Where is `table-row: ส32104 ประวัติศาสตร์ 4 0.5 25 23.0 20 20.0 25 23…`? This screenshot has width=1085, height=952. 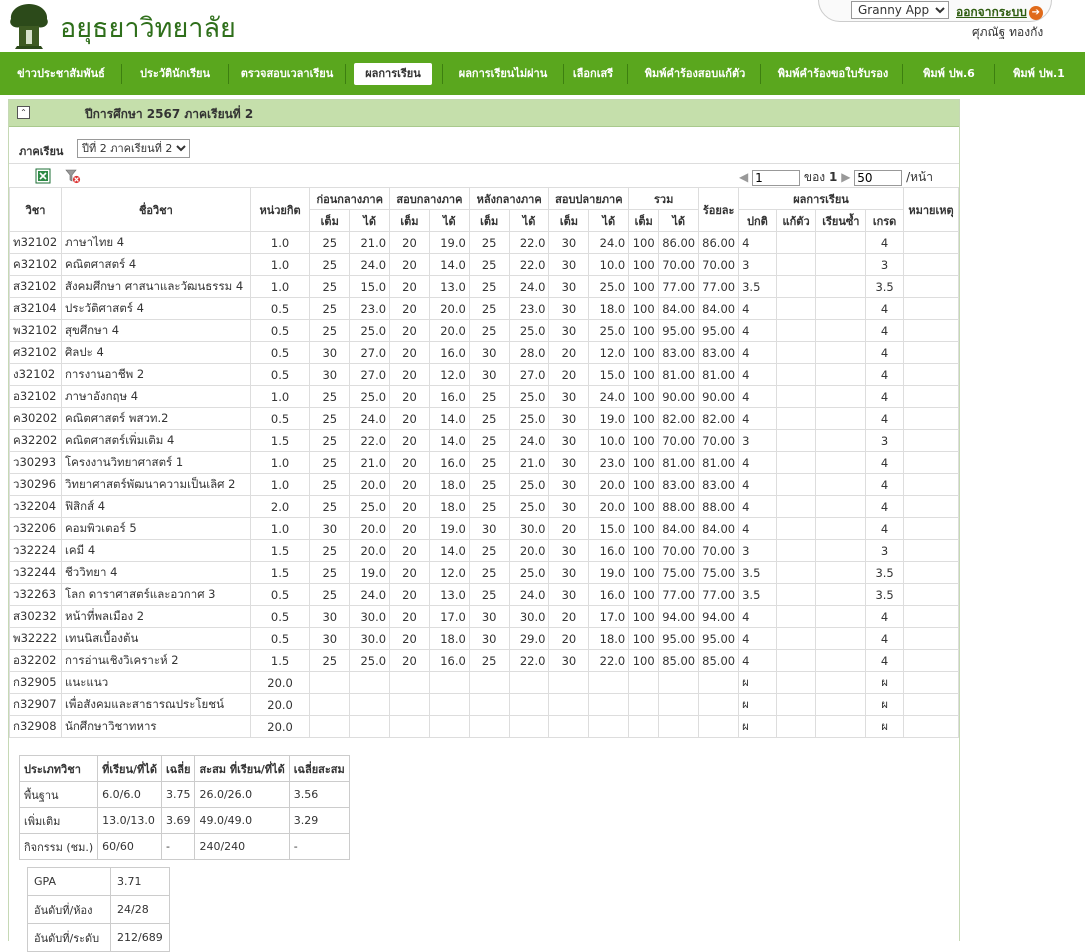 table-row: ส32104 ประวัติศาสตร์ 4 0.5 25 23.0 20 20.0 25 23… is located at coordinates (484, 308).